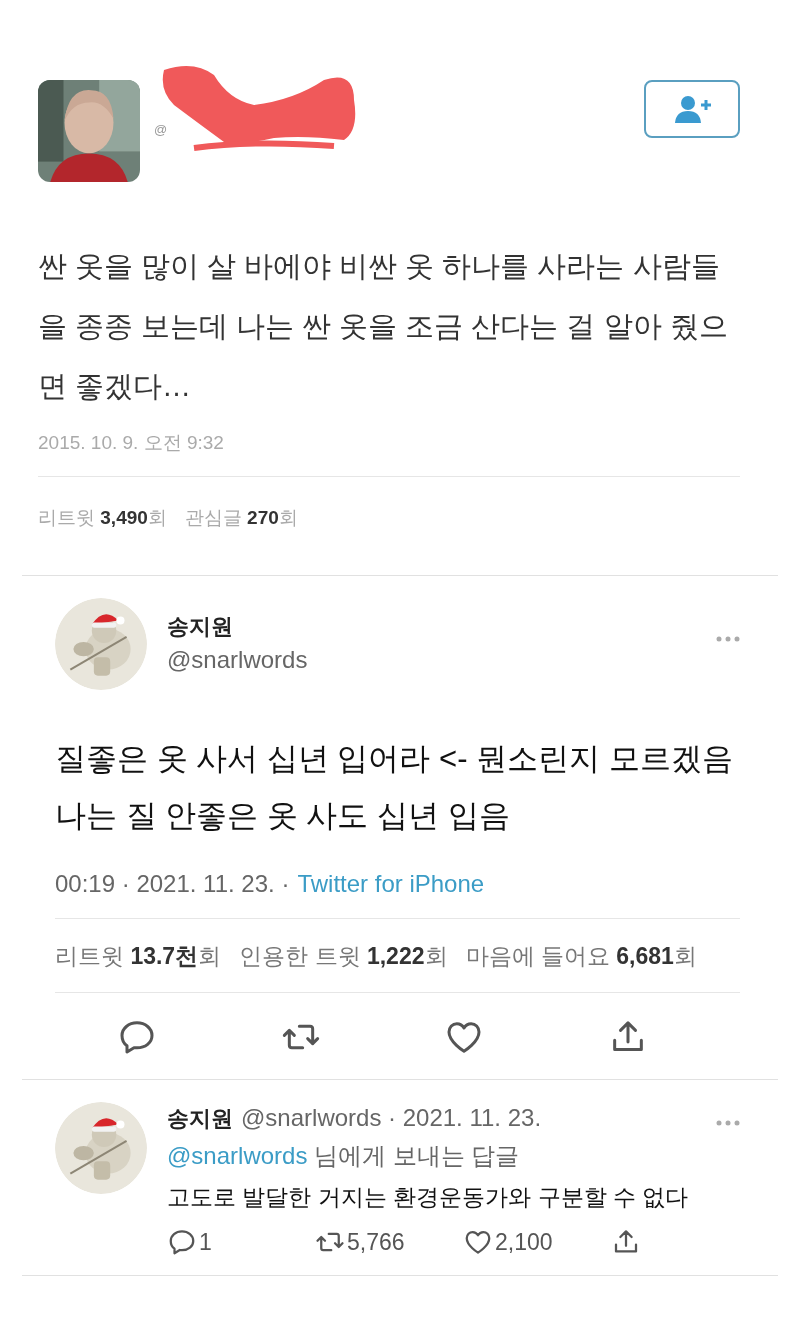 The width and height of the screenshot is (800, 1321). What do you see at coordinates (343, 956) in the screenshot?
I see `stat-count: 인용한 트윗 1,222회` at bounding box center [343, 956].